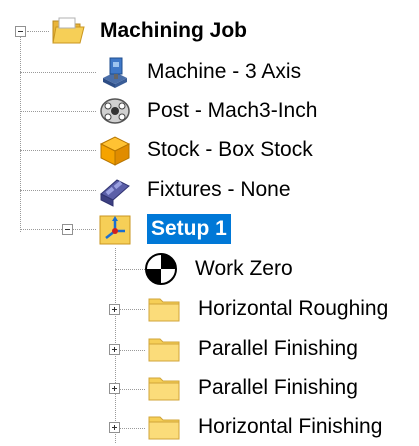 The image size is (419, 446). Describe the element at coordinates (293, 308) in the screenshot. I see `tree-node-label: Horizontal Roughing` at that location.